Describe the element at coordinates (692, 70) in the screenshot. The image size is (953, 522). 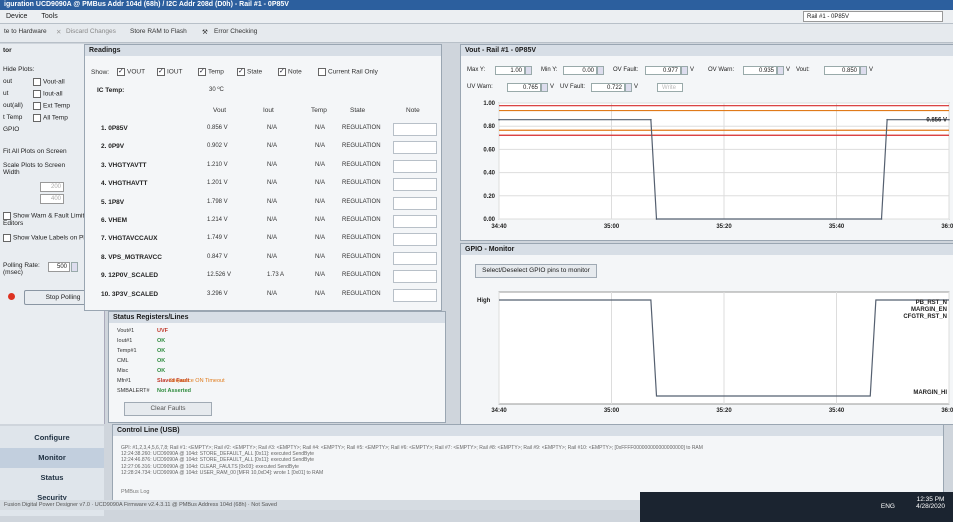
I see `ov-fault-unit: V` at that location.